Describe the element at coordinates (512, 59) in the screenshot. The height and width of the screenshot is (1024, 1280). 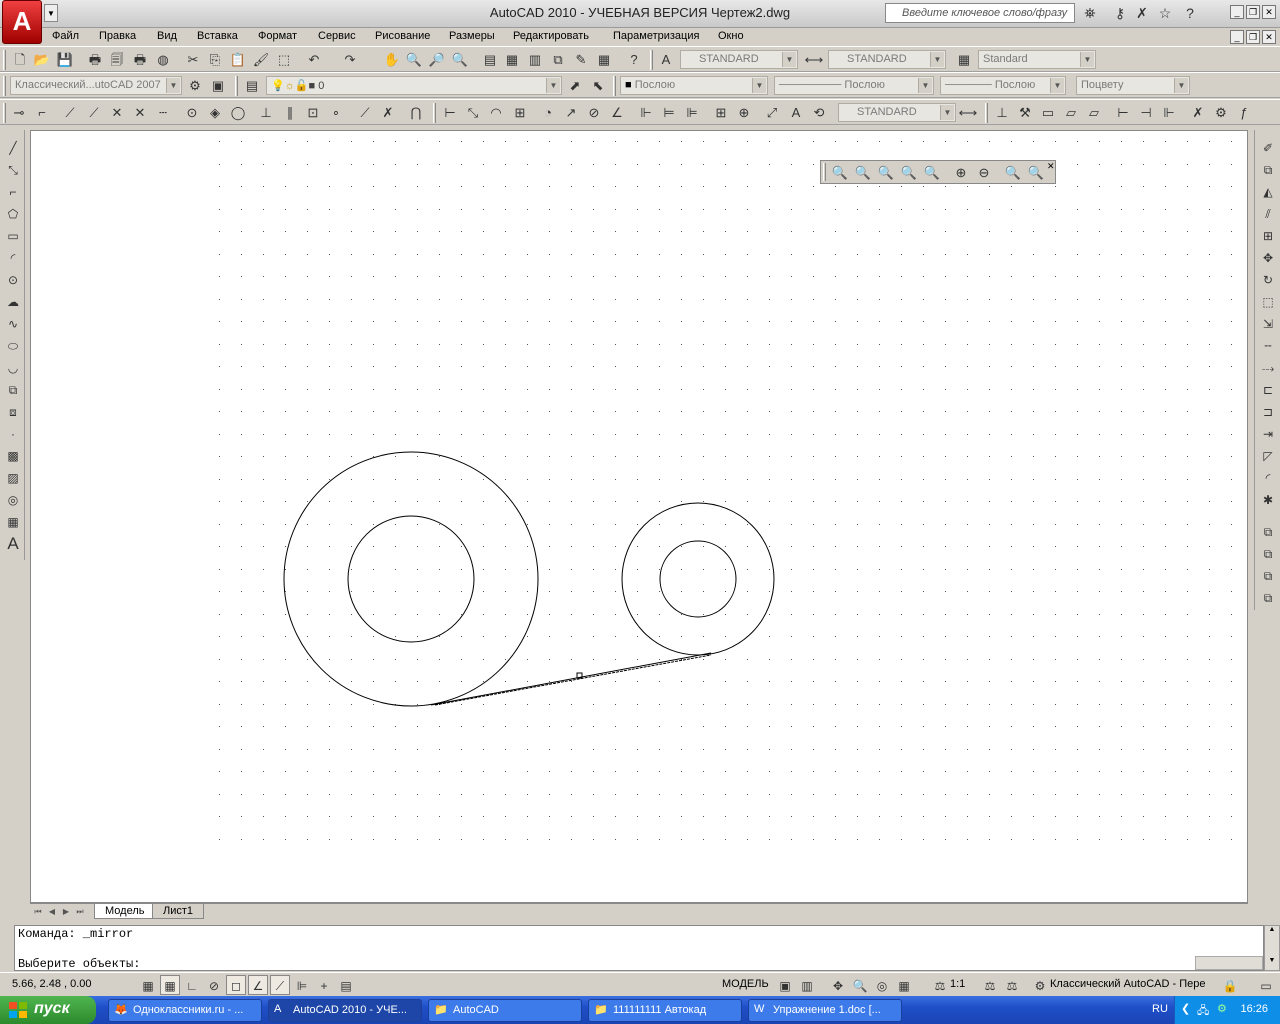
I see `design-center-icon: ▦` at that location.